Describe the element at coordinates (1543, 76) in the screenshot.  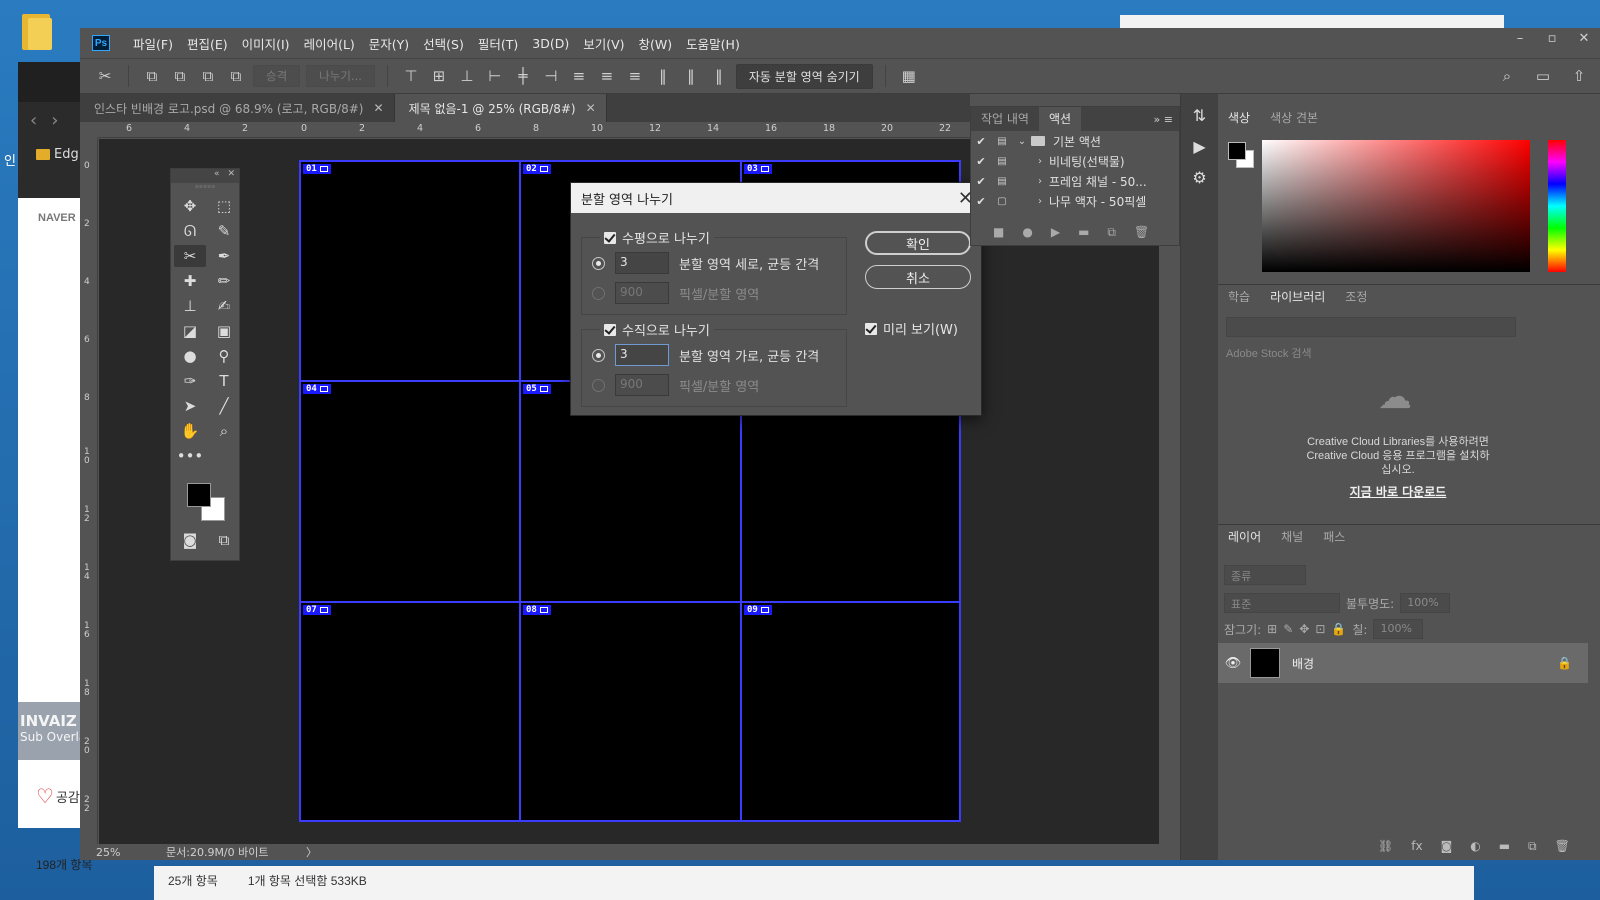
I see `workspace-icon: ▭` at that location.